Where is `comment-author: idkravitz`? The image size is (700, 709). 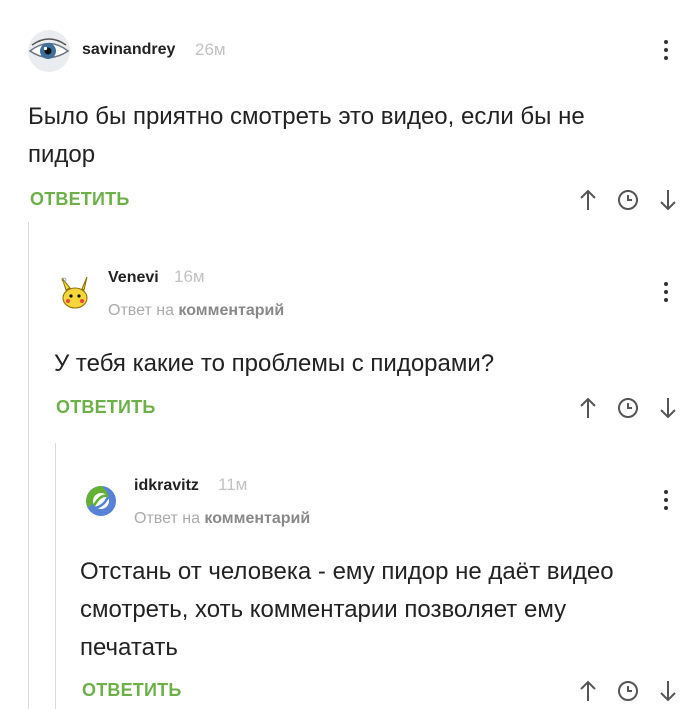
comment-author: idkravitz is located at coordinates (166, 486).